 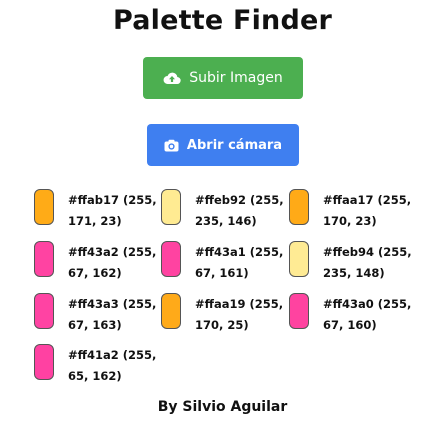 I want to click on color-value-label: #ff41a2 (255, 65, 162), so click(x=112, y=365).